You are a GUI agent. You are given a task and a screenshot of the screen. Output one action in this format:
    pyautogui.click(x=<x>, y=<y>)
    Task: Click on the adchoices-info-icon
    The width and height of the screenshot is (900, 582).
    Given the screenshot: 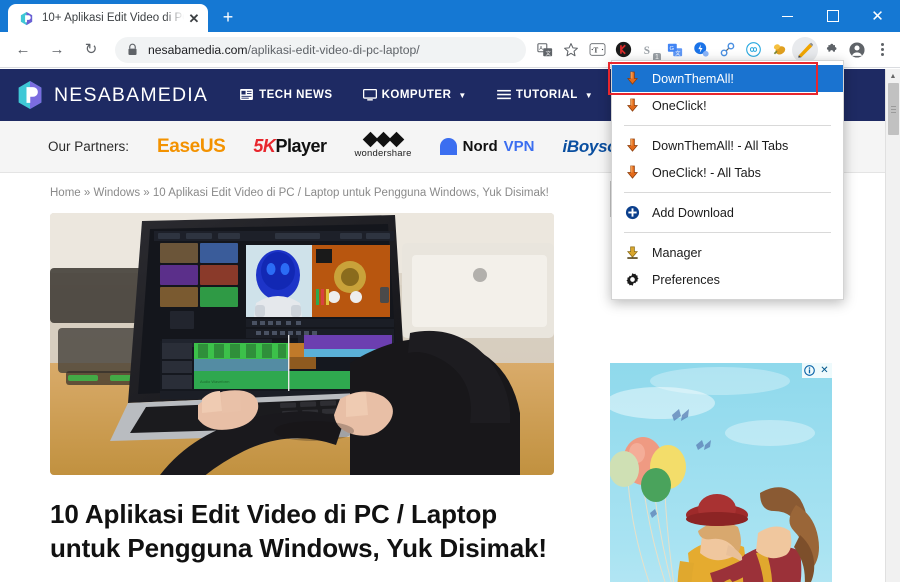 What is the action you would take?
    pyautogui.click(x=809, y=370)
    